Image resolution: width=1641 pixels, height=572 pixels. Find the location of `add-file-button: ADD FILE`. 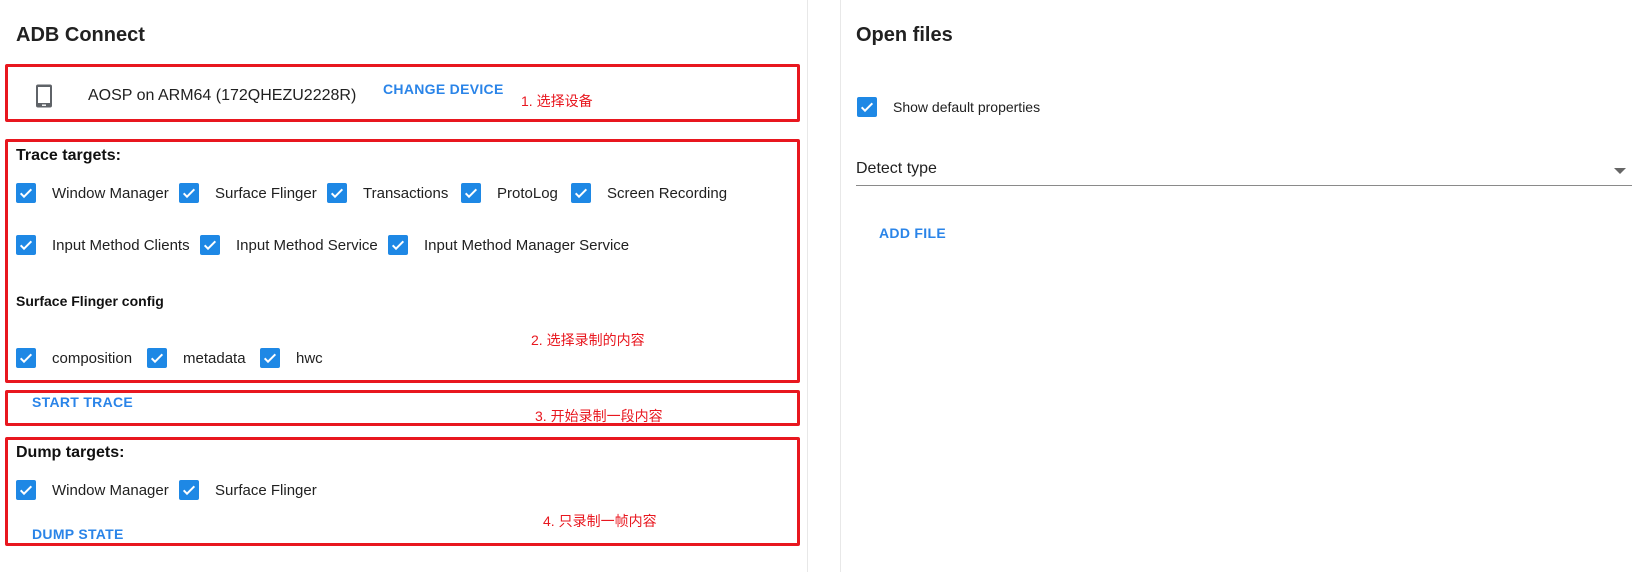

add-file-button: ADD FILE is located at coordinates (912, 233).